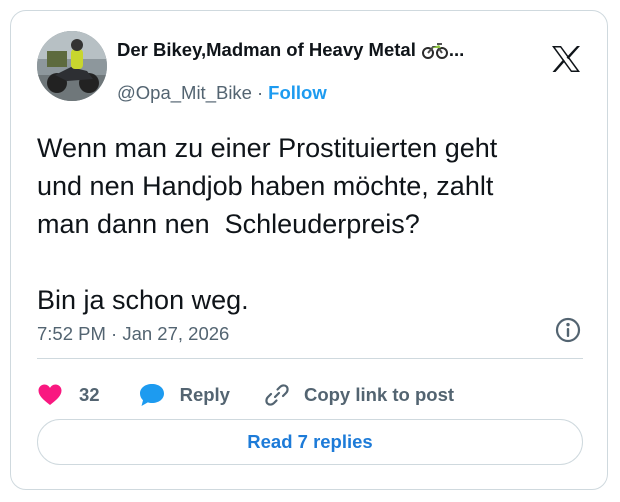  What do you see at coordinates (245, 395) in the screenshot?
I see `tweet-actions: 32 Reply Copy link to post` at bounding box center [245, 395].